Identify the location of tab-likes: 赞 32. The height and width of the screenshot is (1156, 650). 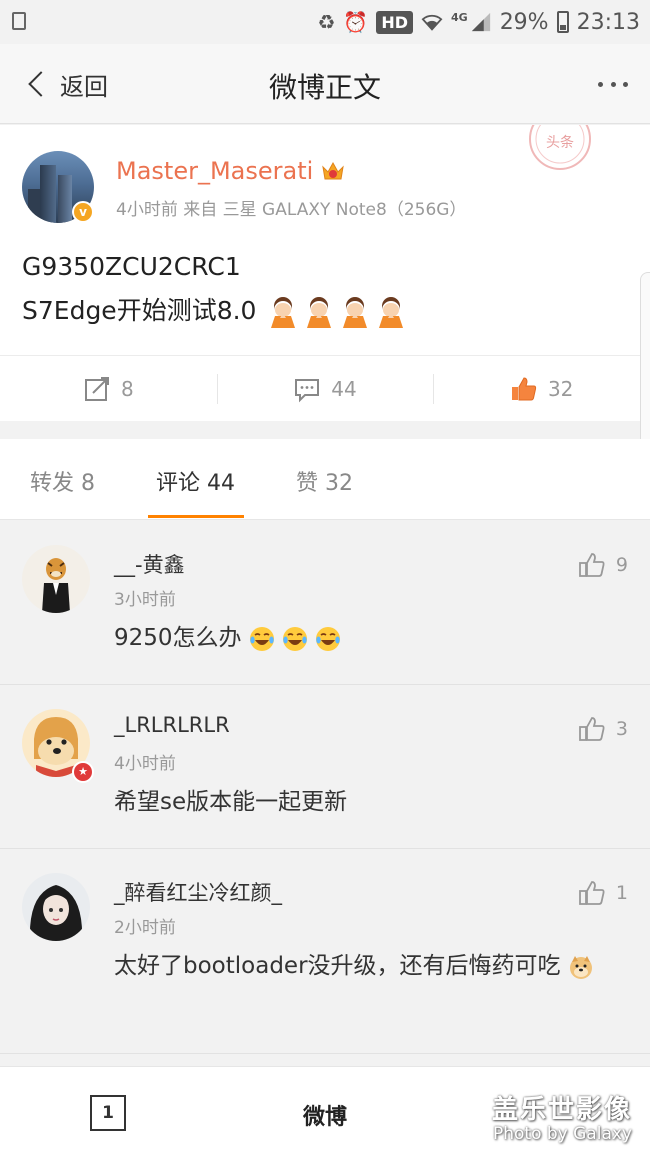
(324, 481).